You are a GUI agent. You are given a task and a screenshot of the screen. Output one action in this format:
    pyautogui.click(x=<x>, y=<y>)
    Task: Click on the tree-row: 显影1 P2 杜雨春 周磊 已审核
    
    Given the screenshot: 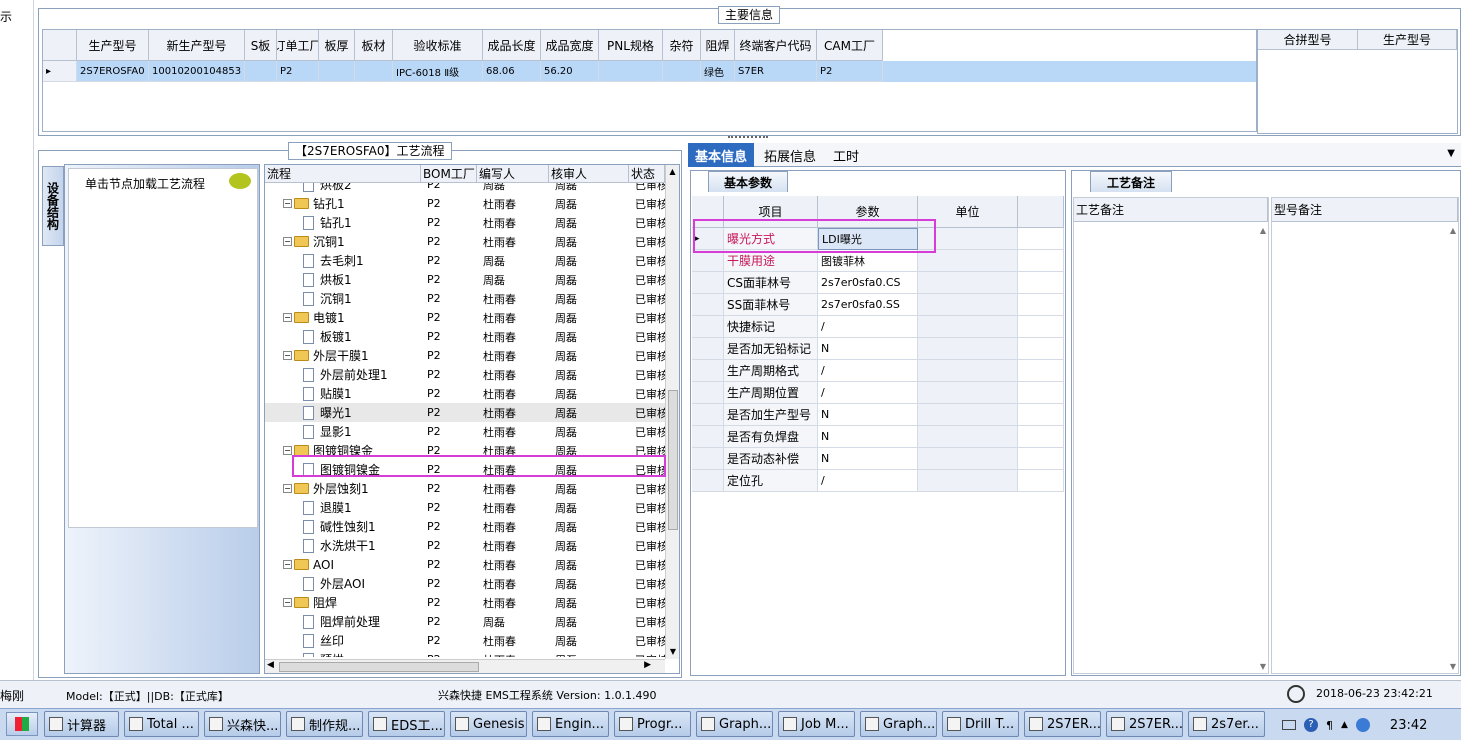 What is the action you would take?
    pyautogui.click(x=465, y=431)
    